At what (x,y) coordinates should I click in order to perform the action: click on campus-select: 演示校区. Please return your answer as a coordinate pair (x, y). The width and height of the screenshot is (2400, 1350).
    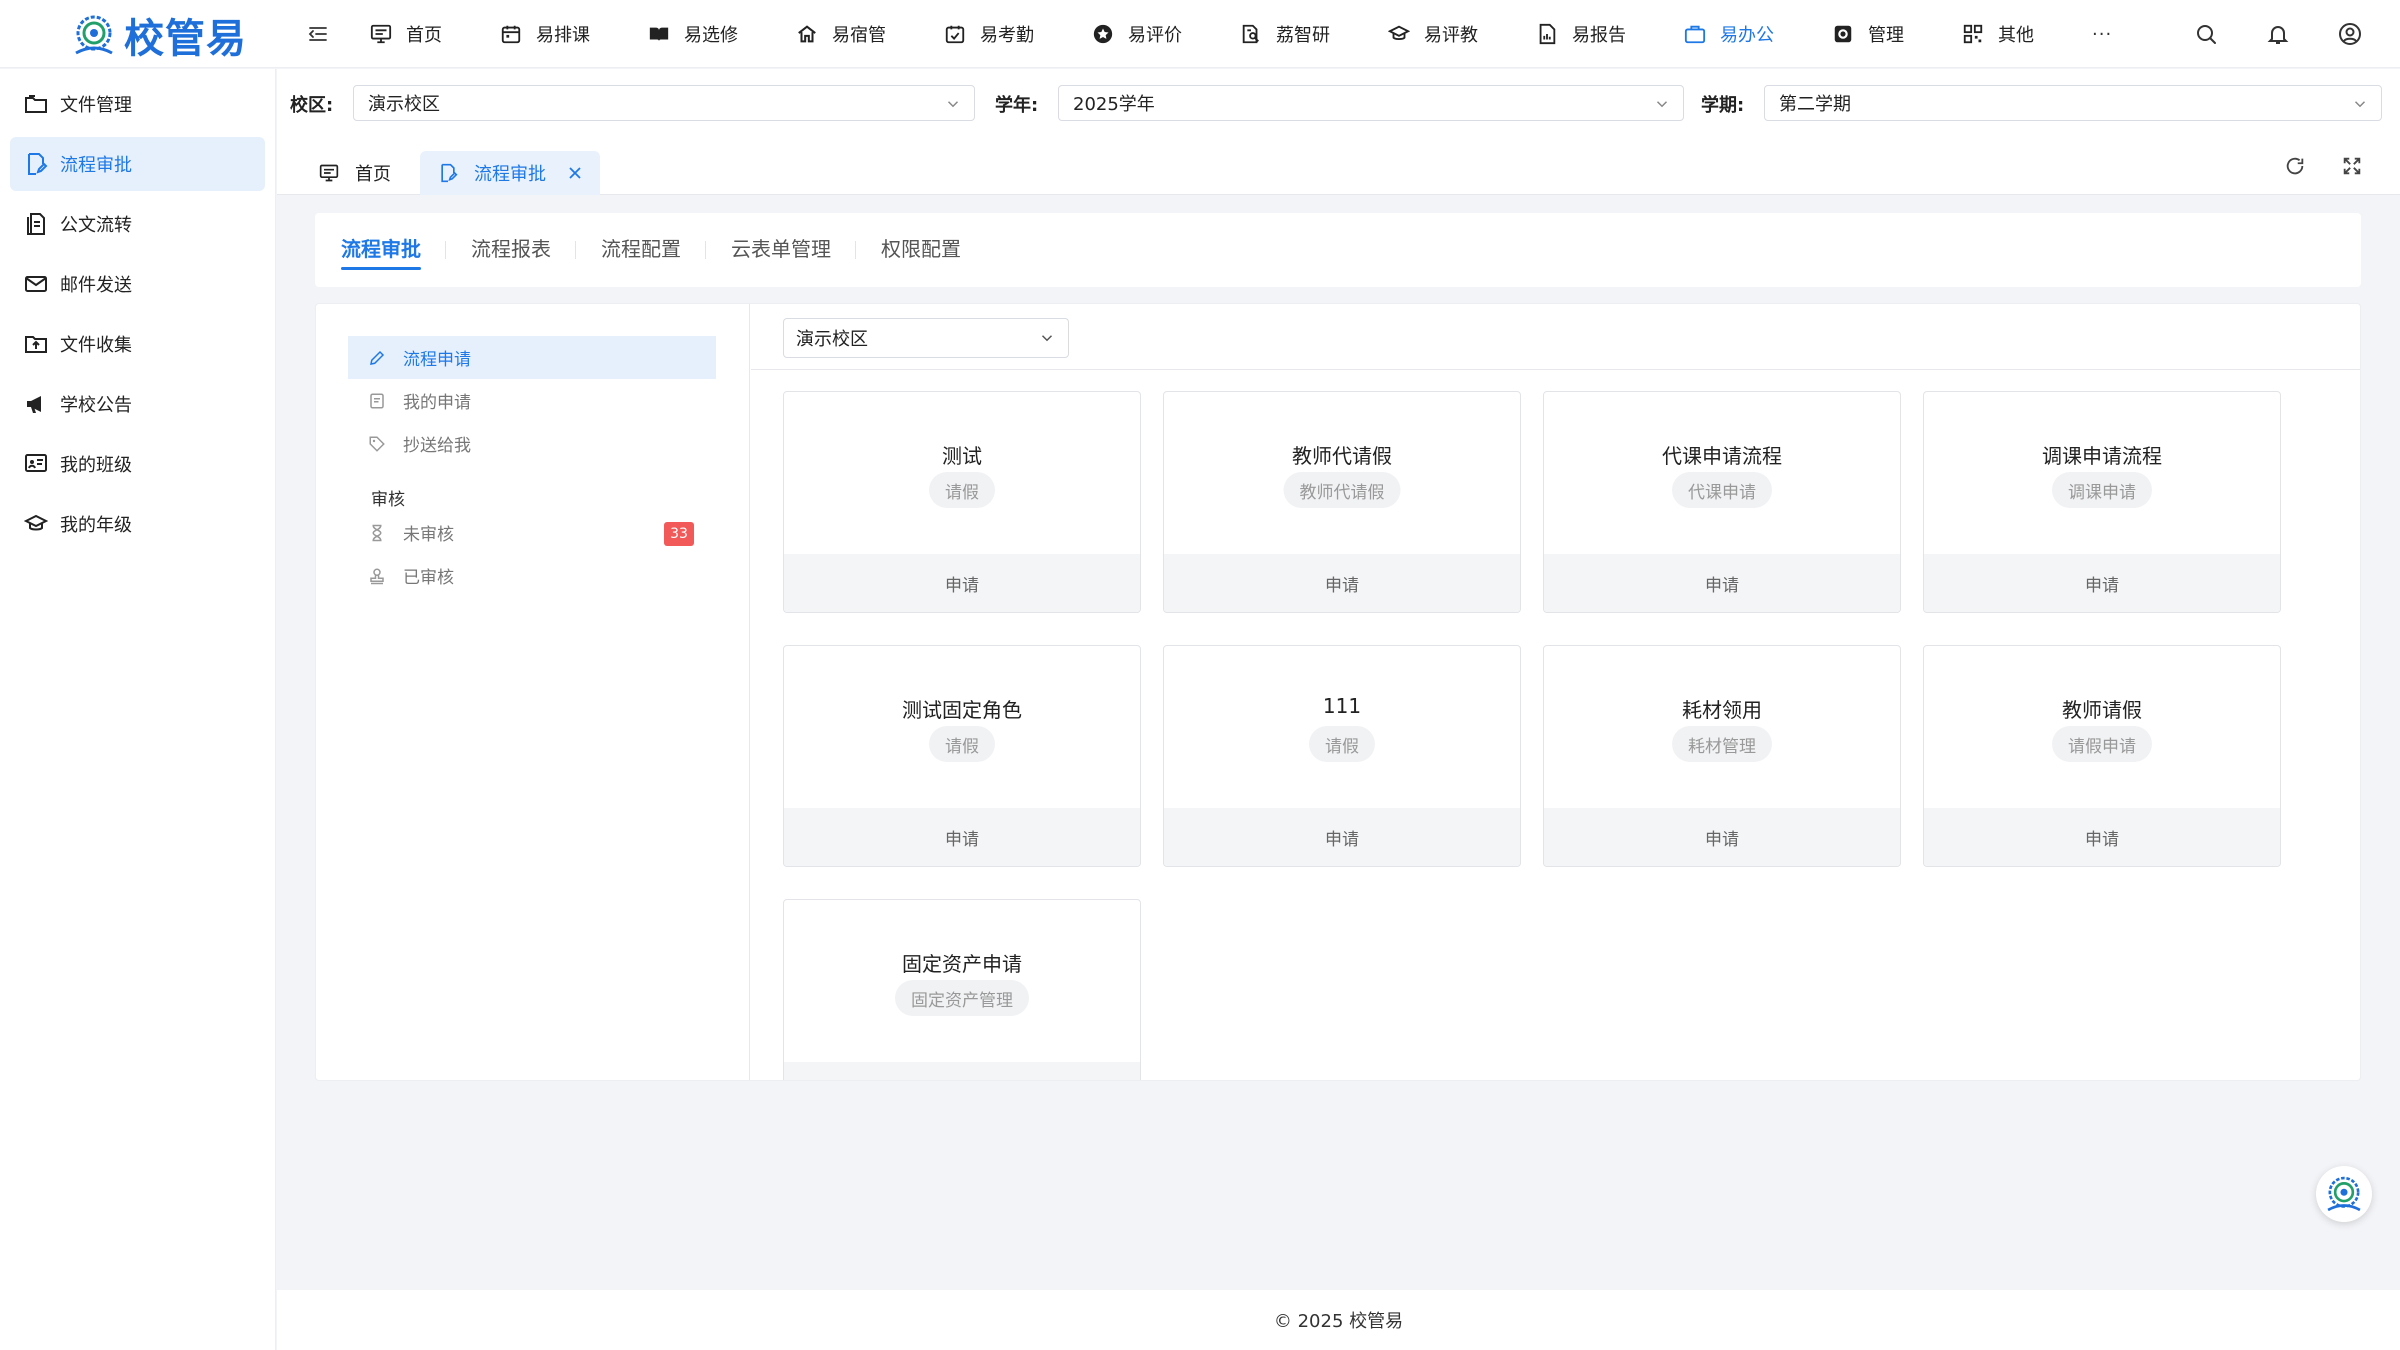
    Looking at the image, I should click on (926, 338).